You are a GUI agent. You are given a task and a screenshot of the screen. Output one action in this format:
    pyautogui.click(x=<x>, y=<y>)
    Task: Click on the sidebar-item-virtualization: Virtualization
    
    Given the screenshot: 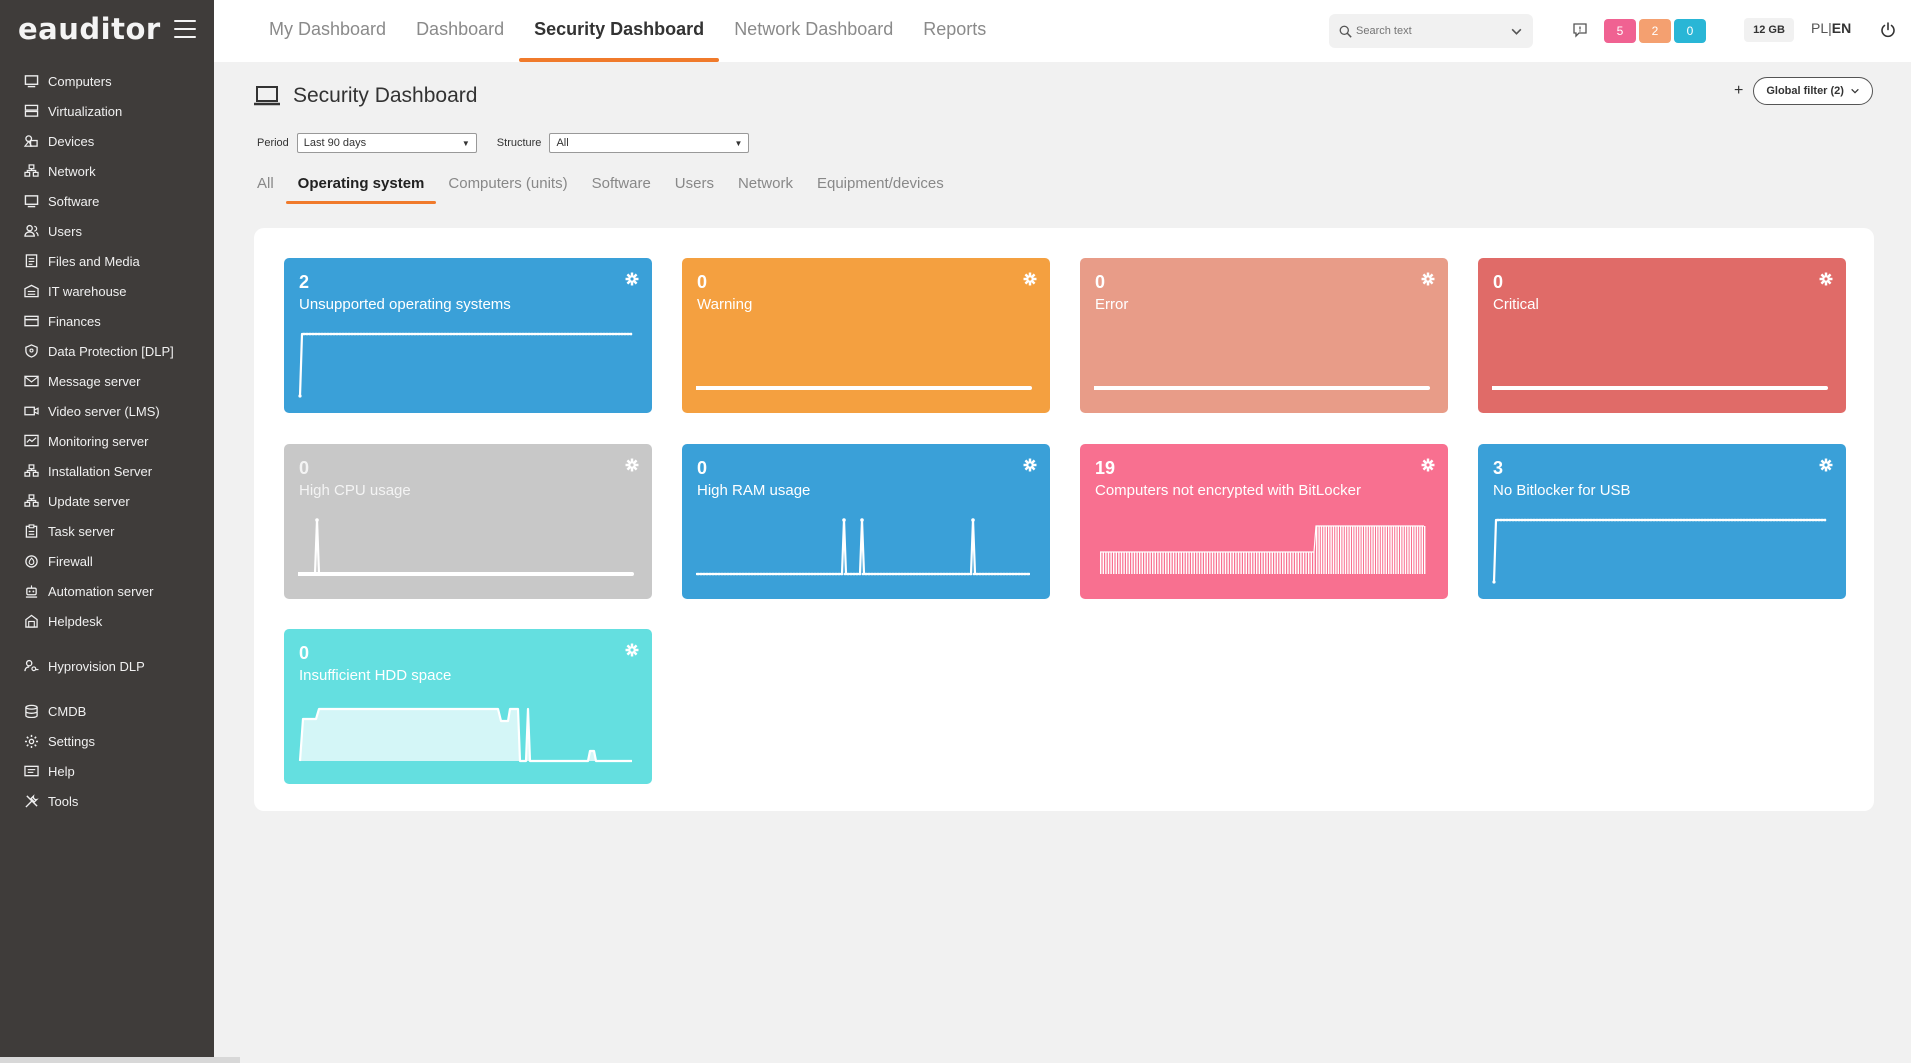 What is the action you would take?
    pyautogui.click(x=107, y=111)
    